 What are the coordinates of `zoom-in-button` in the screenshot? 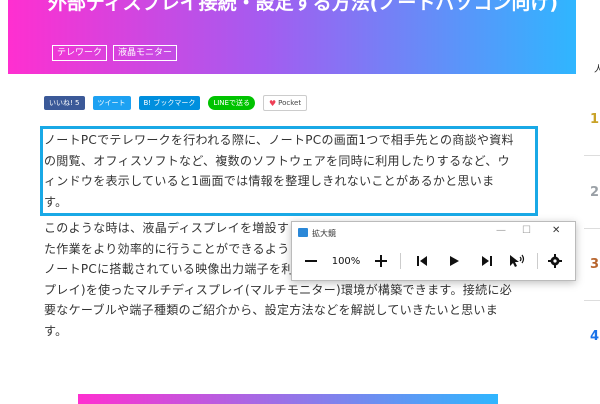 It's located at (381, 261).